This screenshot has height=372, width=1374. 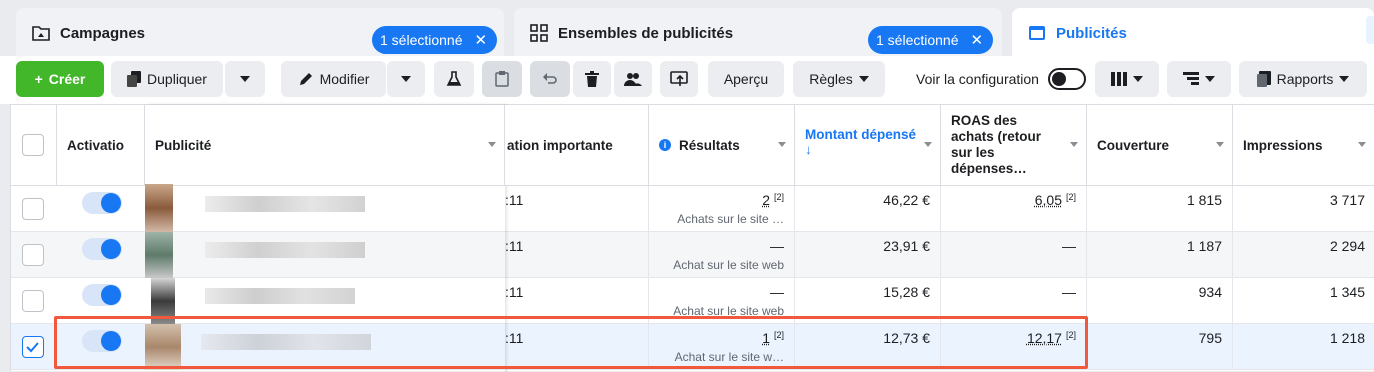 I want to click on row-highlight-annotation, so click(x=571, y=342).